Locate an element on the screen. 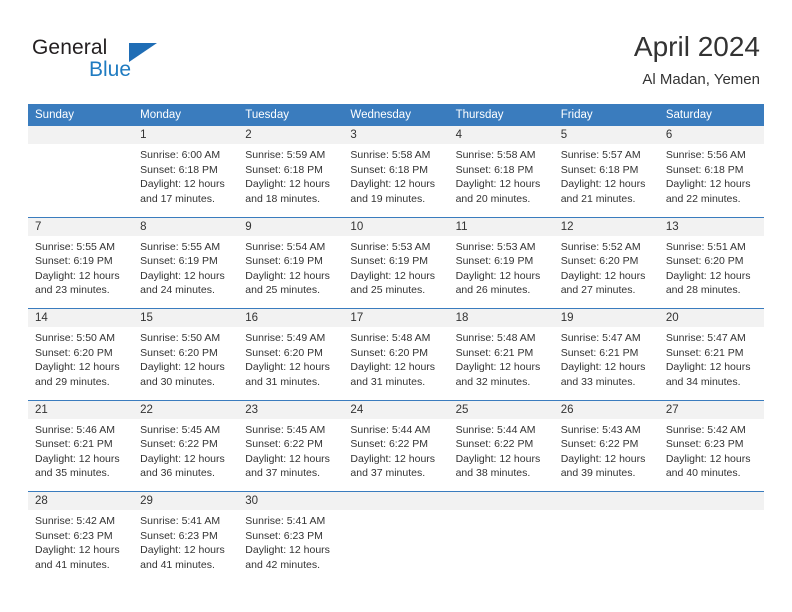 This screenshot has height=612, width=792. sunset-text: Sunset: 6:20 PM is located at coordinates (284, 352).